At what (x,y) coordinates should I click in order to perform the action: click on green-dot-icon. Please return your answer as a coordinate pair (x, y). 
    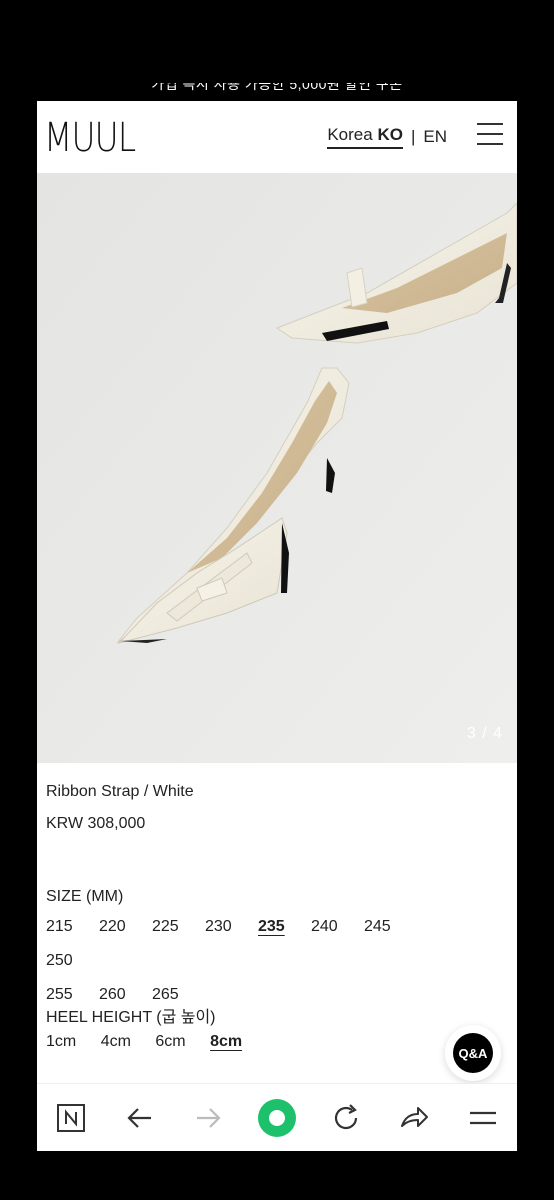
    Looking at the image, I should click on (277, 1118).